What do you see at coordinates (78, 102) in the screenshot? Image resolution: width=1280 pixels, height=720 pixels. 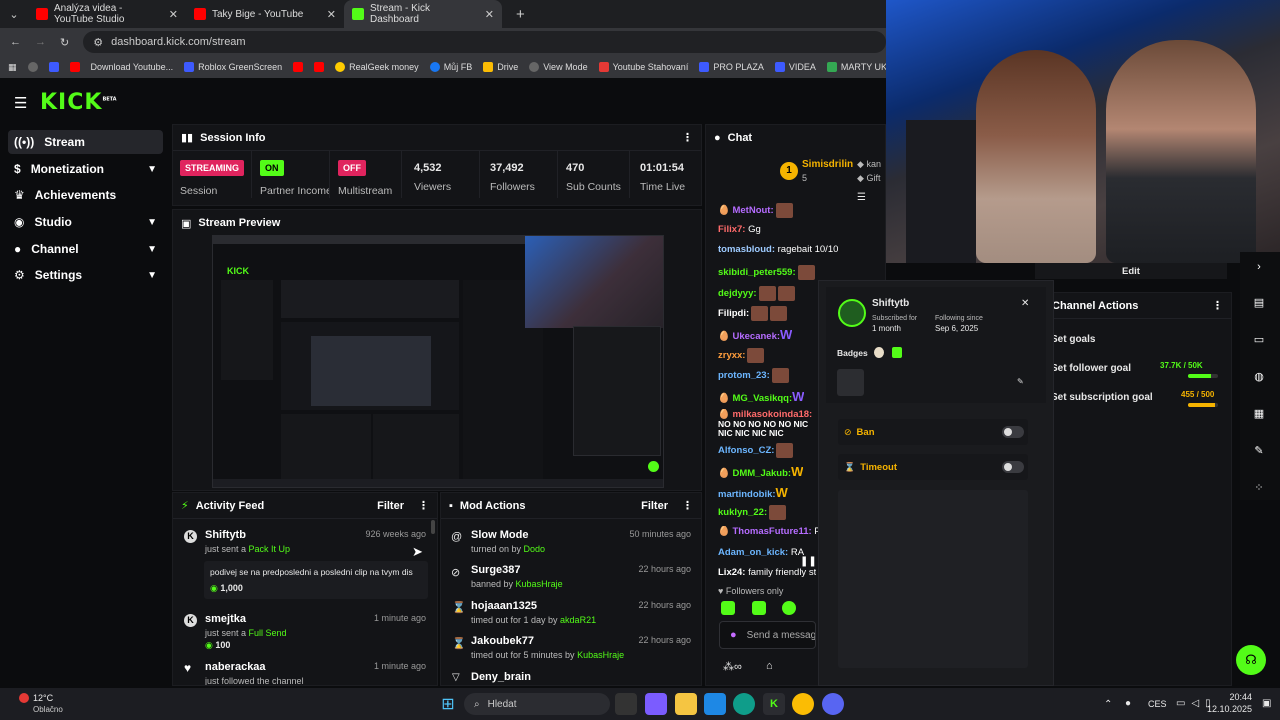 I see `kick-logo: KICKBETA` at bounding box center [78, 102].